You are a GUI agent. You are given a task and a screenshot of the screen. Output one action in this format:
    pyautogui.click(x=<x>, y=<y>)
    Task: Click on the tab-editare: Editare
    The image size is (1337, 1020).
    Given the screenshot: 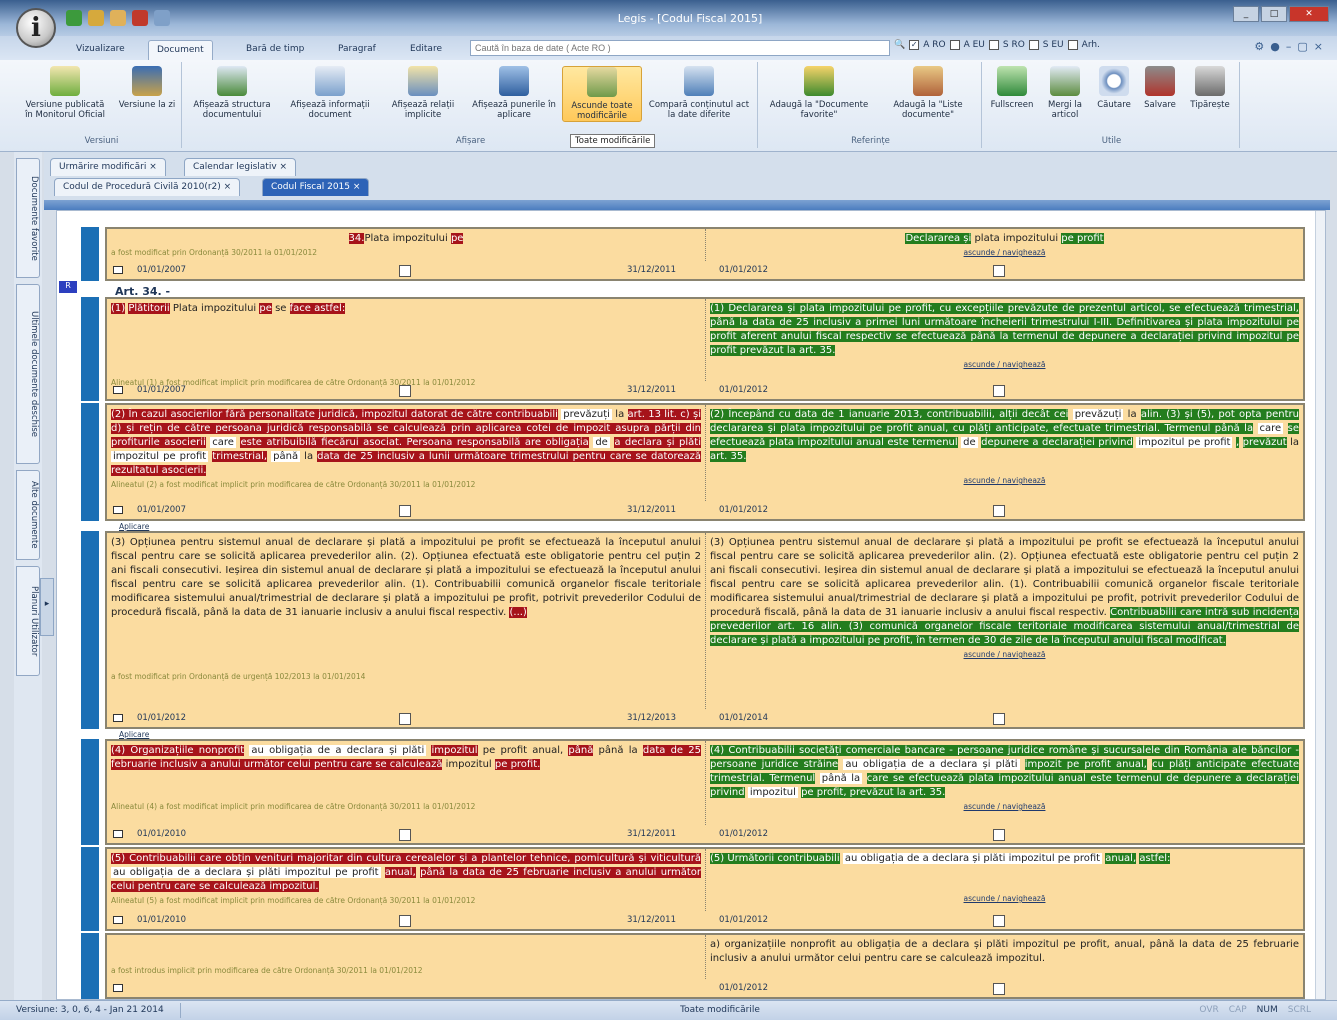 What is the action you would take?
    pyautogui.click(x=426, y=50)
    